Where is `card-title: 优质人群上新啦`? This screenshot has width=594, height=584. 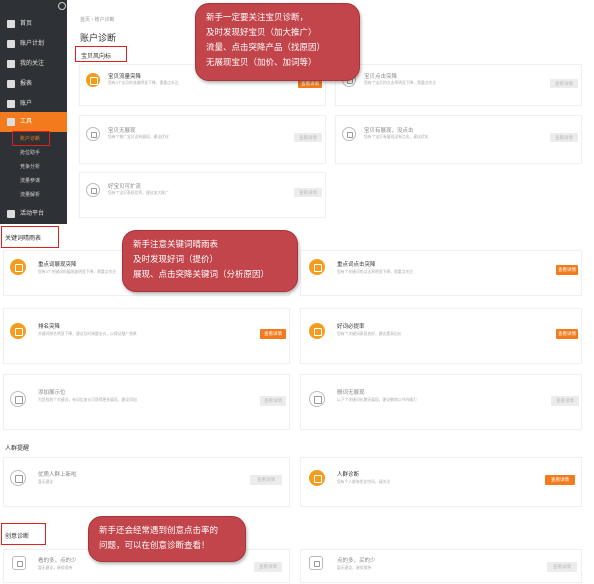
card-title: 优质人群上新啦 is located at coordinates (57, 475).